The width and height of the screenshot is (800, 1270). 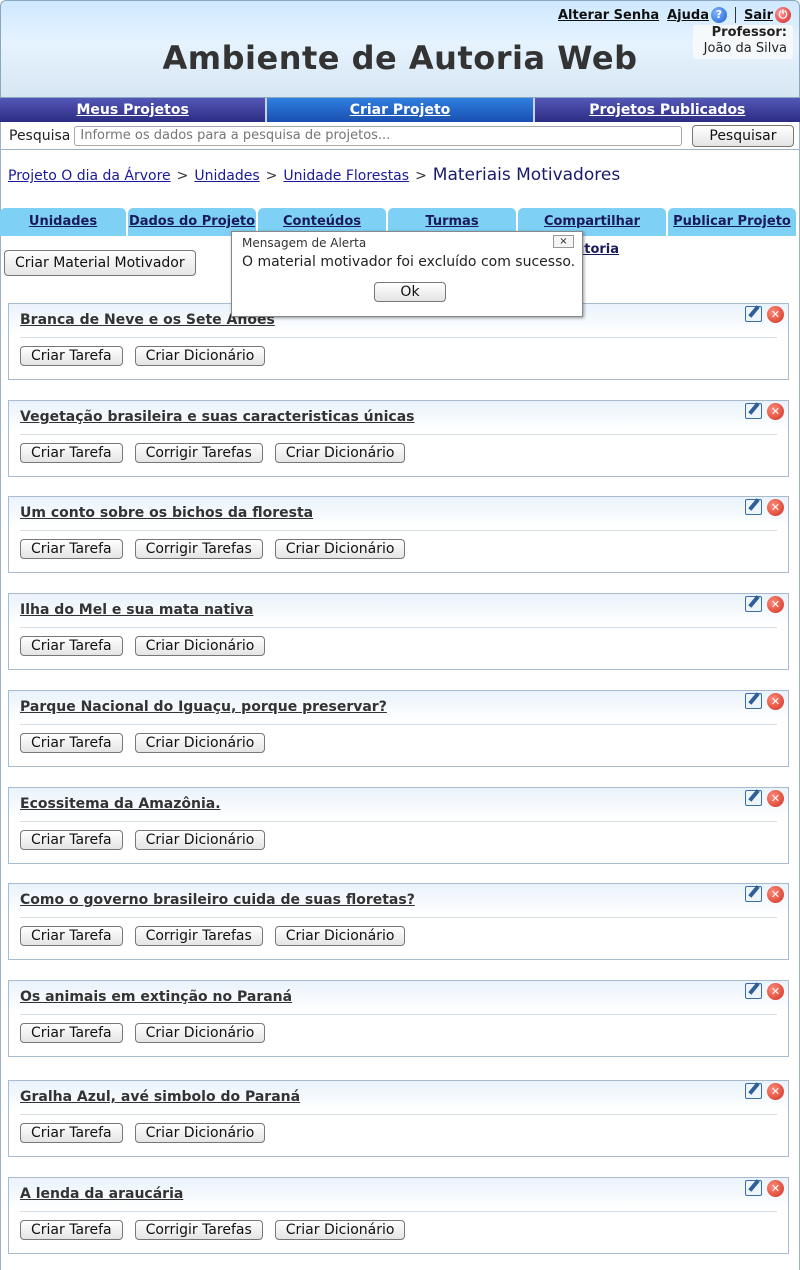 What do you see at coordinates (688, 15) in the screenshot?
I see `help-link: Ajuda` at bounding box center [688, 15].